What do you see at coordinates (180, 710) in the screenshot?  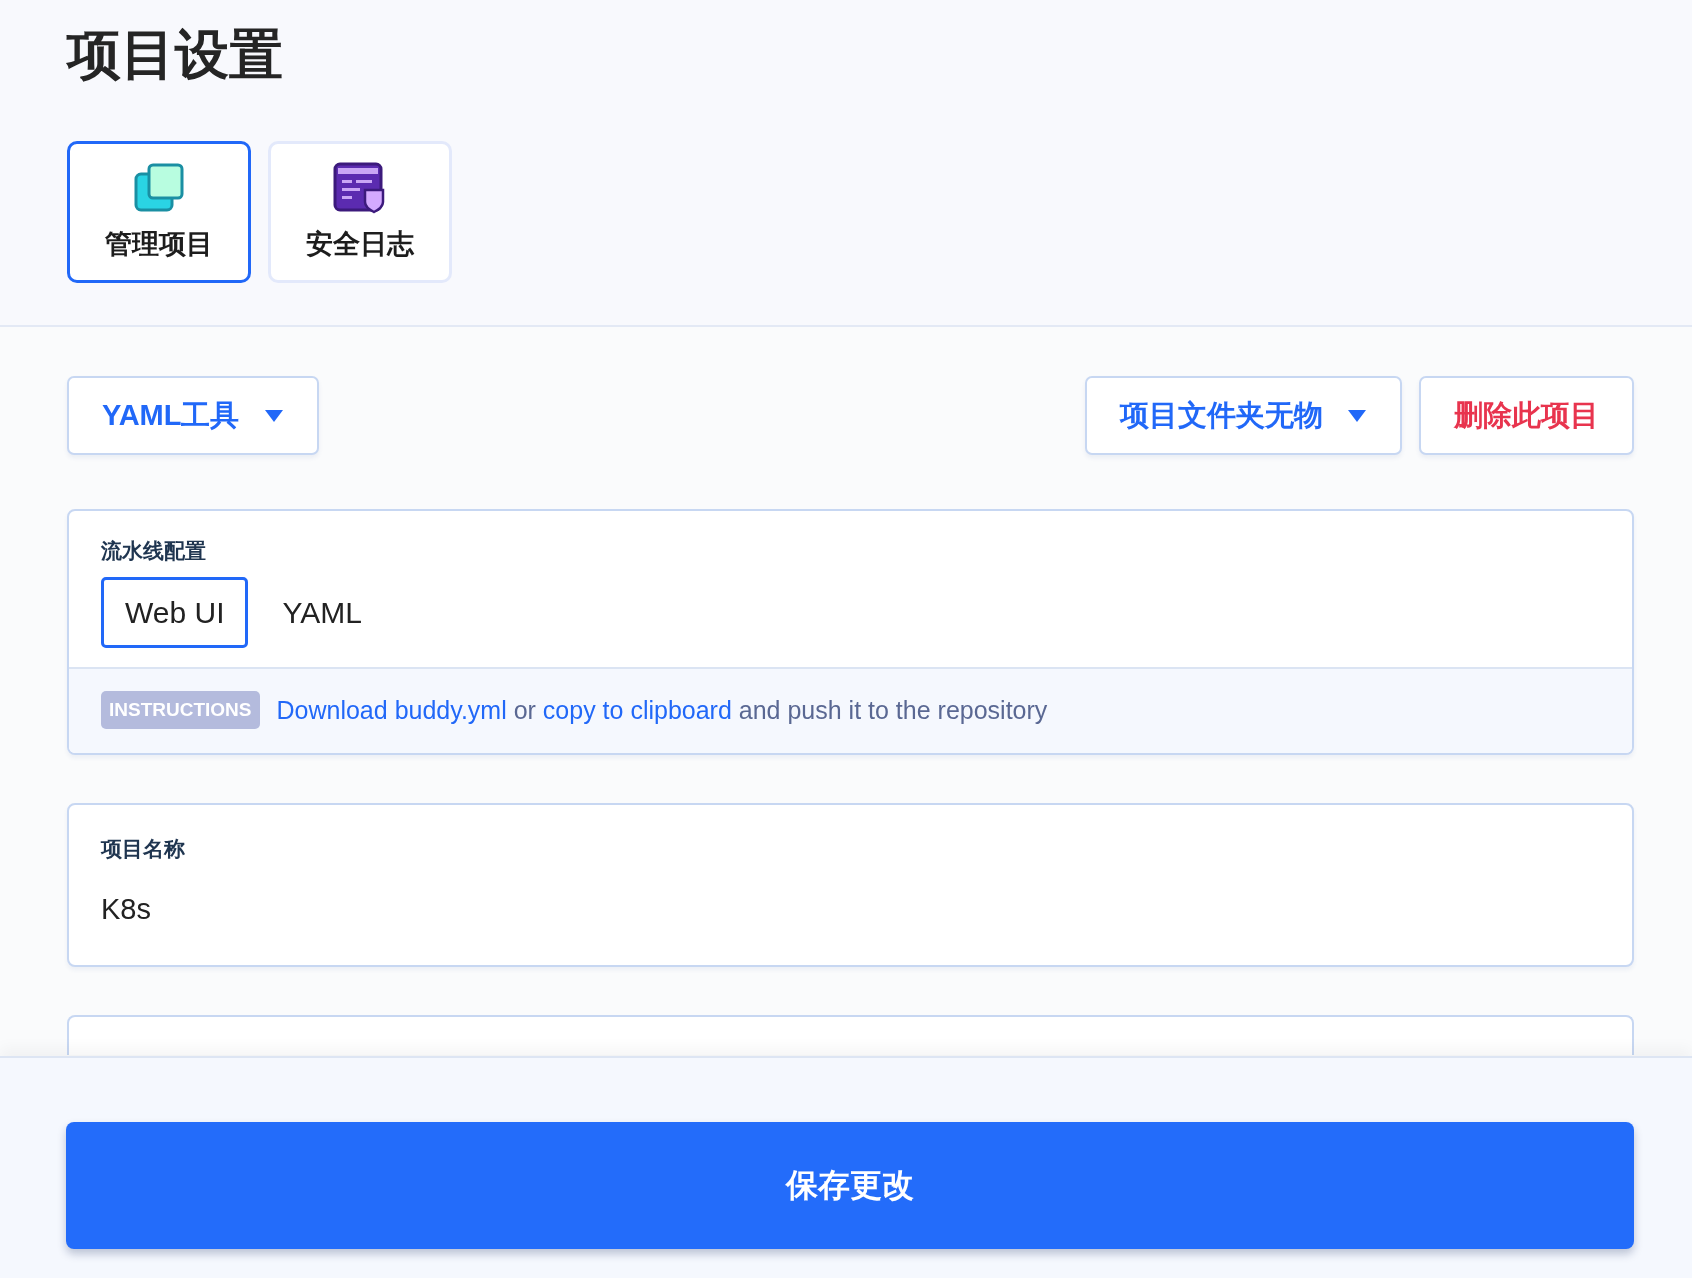 I see `instructions-badge: INSTRUCTIONS` at bounding box center [180, 710].